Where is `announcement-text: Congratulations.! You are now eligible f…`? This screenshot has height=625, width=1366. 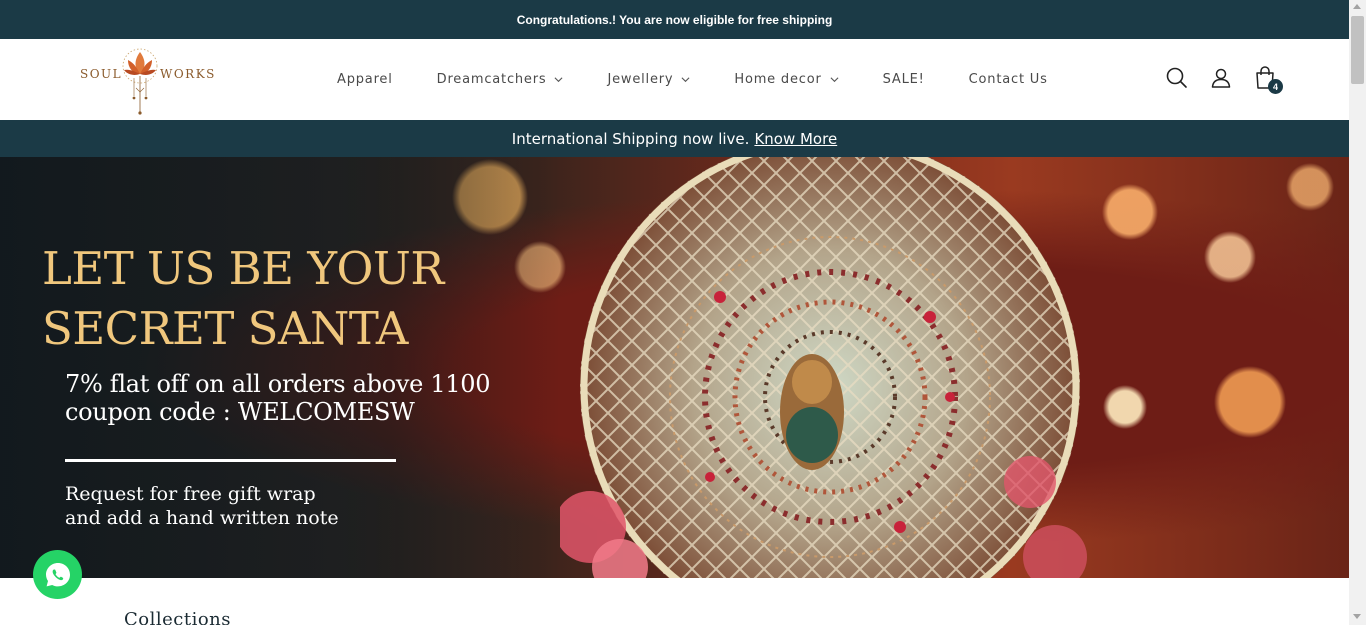 announcement-text: Congratulations.! You are now eligible f… is located at coordinates (674, 19).